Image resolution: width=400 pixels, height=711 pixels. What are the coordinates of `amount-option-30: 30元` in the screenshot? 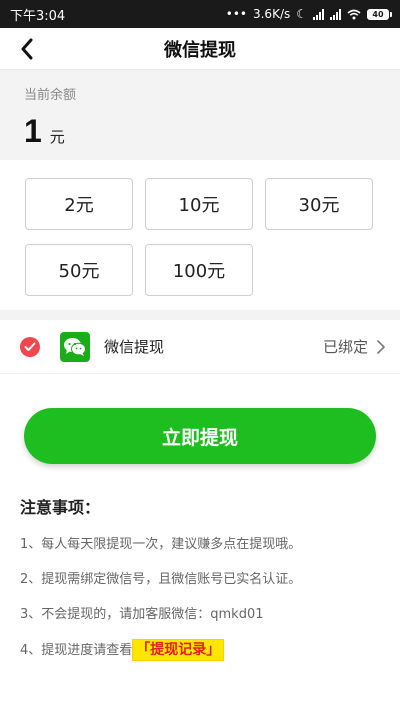 It's located at (319, 204).